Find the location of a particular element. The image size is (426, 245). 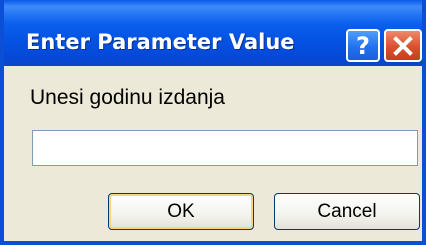

parameter-input is located at coordinates (225, 148).